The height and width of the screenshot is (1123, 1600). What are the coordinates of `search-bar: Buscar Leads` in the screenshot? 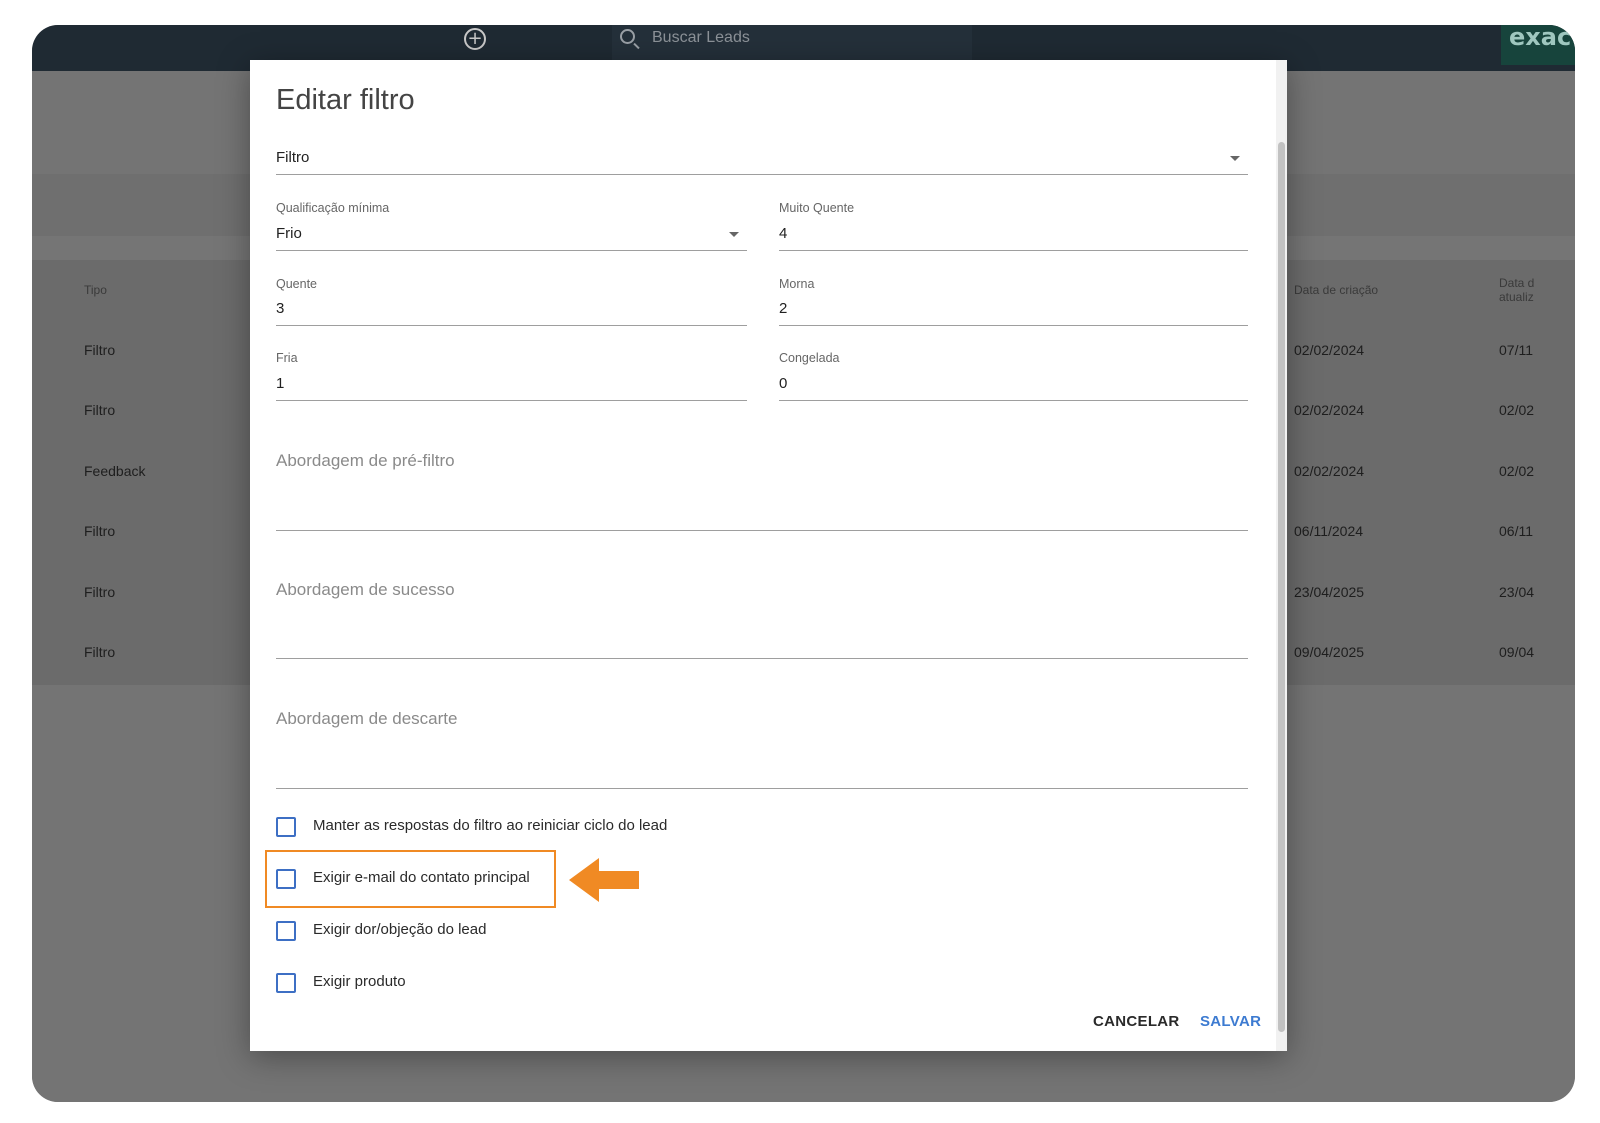 It's located at (792, 43).